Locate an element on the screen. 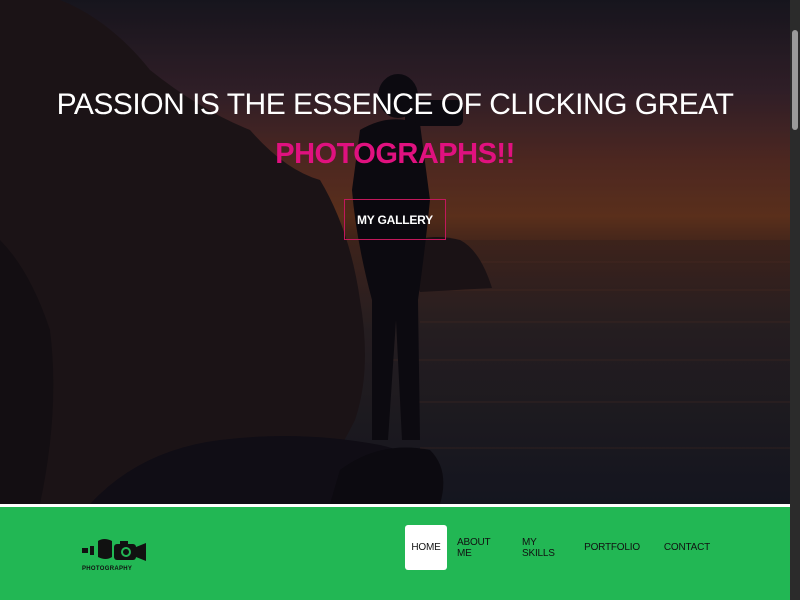  hero-highlight: PHOTOGRAPHS!! is located at coordinates (395, 154).